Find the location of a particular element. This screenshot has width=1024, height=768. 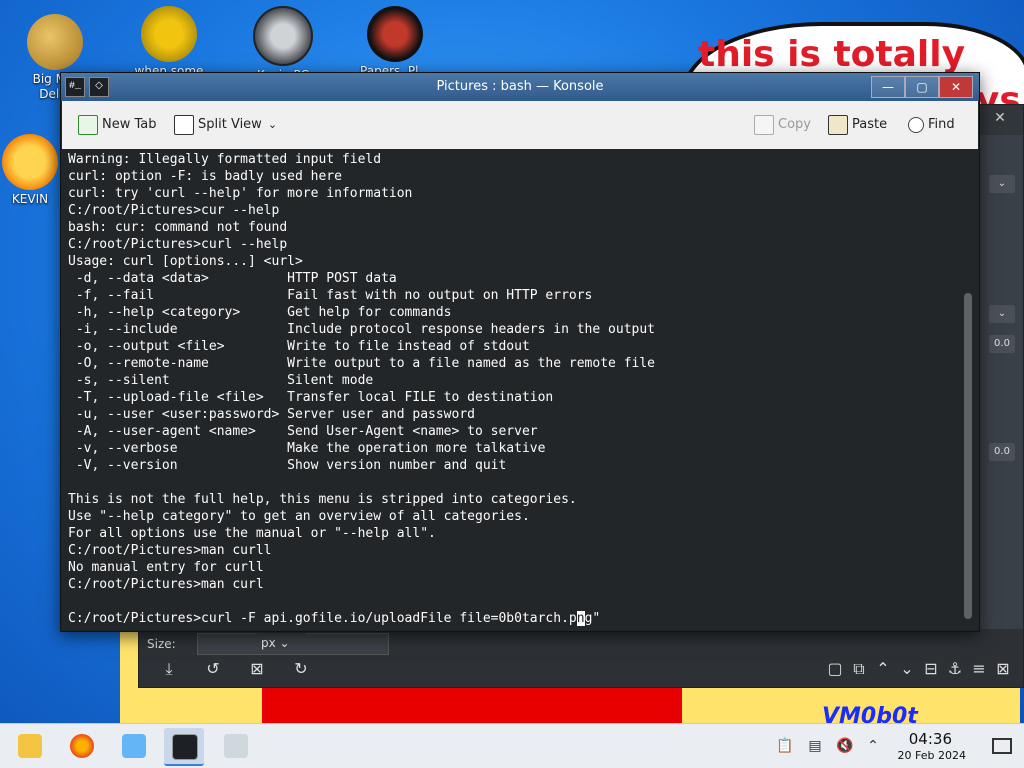

window-titlebar: #_ ◇ Pictures : bash — Konsole — ▢ ✕ is located at coordinates (520, 87).